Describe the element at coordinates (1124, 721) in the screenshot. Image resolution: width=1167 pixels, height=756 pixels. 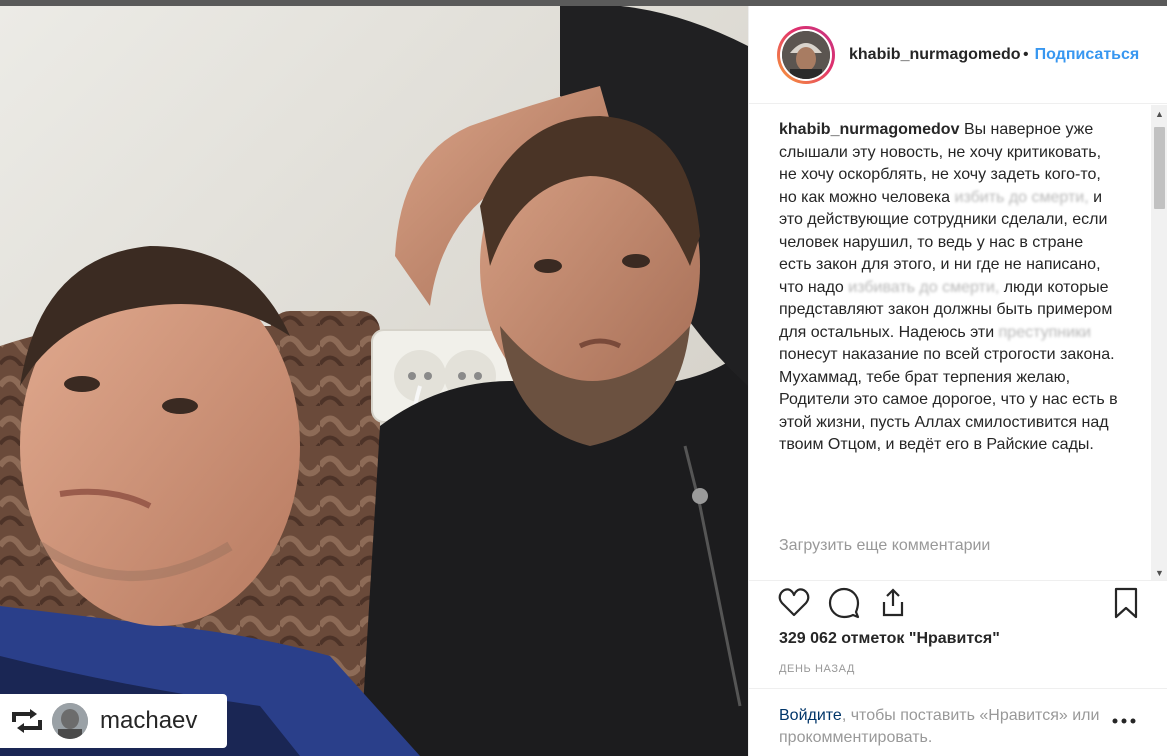
I see `more-dots-icon` at that location.